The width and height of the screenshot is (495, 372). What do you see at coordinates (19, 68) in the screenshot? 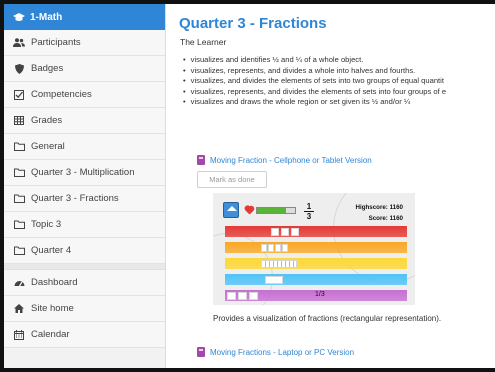
I see `shield-icon` at bounding box center [19, 68].